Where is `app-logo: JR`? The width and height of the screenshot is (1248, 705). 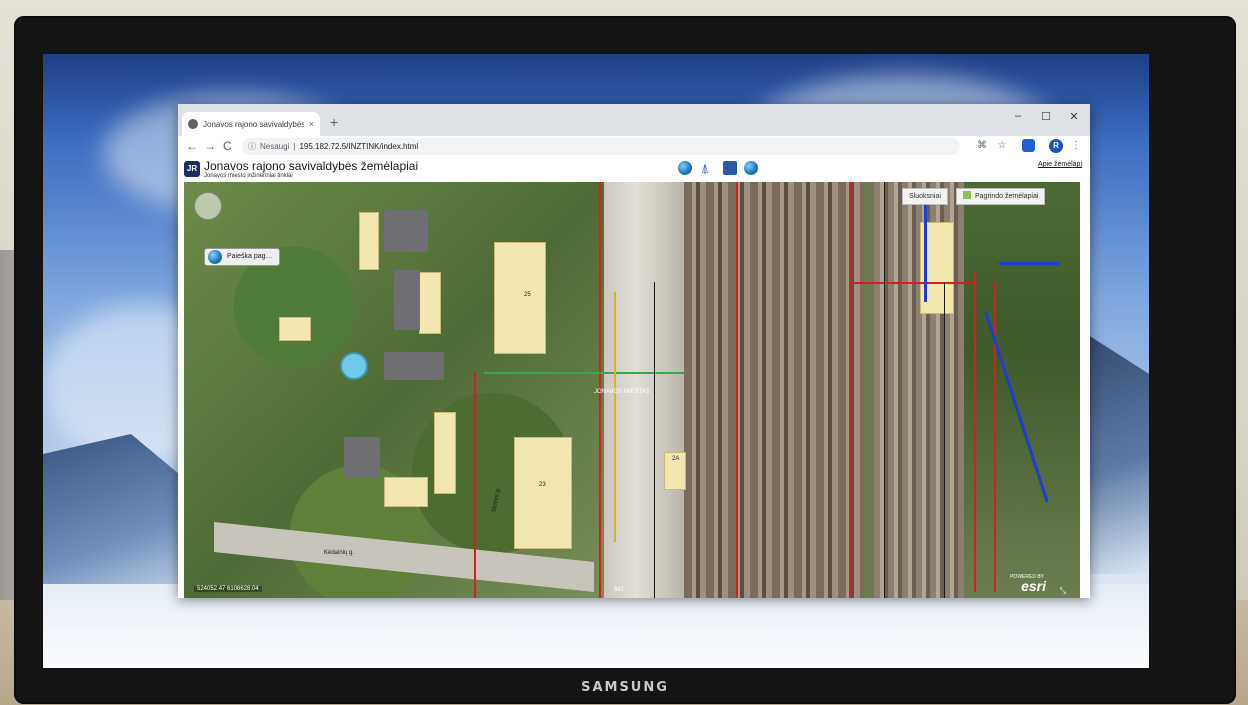 app-logo: JR is located at coordinates (192, 169).